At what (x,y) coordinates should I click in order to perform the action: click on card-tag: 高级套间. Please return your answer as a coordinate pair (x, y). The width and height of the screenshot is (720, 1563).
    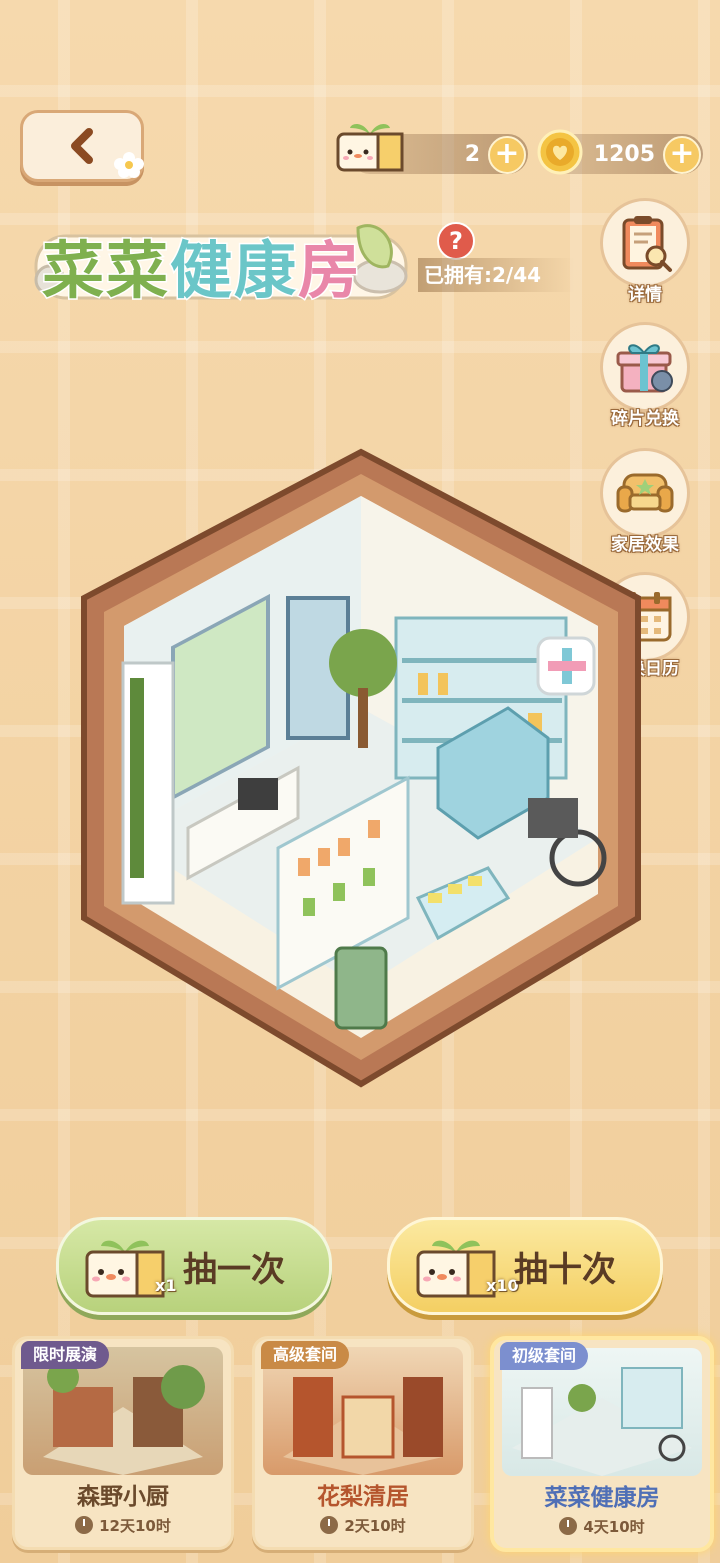
    Looking at the image, I should click on (305, 1355).